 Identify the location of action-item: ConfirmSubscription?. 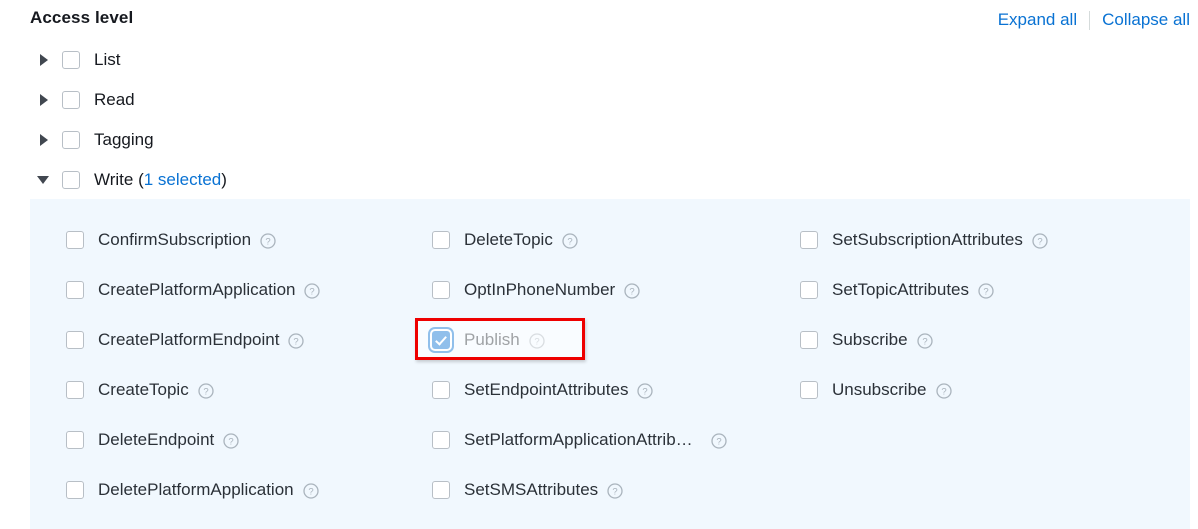
(251, 240).